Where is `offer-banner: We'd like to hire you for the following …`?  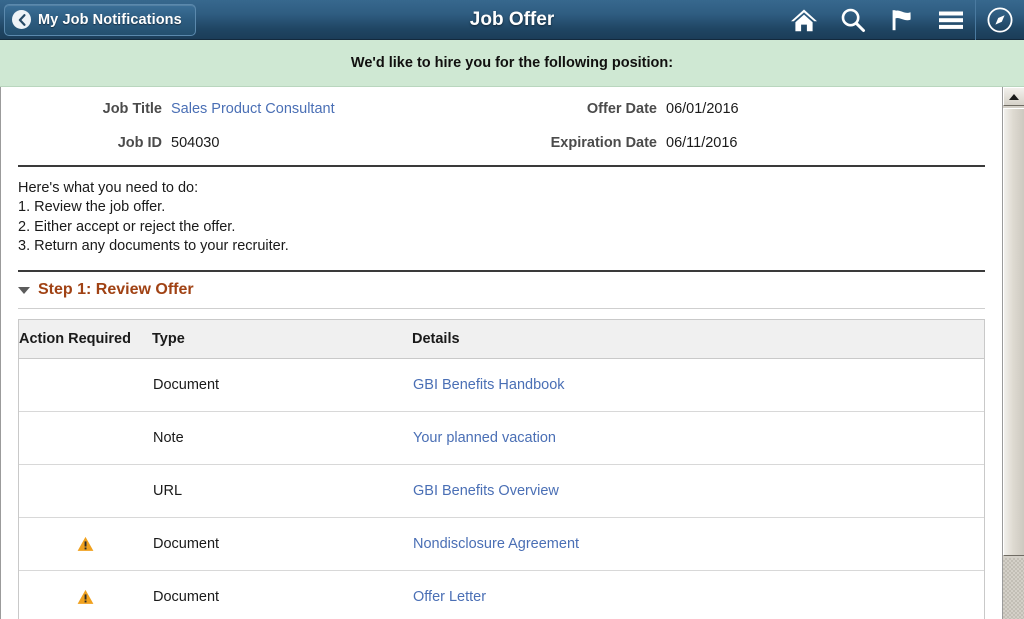 offer-banner: We'd like to hire you for the following … is located at coordinates (512, 63).